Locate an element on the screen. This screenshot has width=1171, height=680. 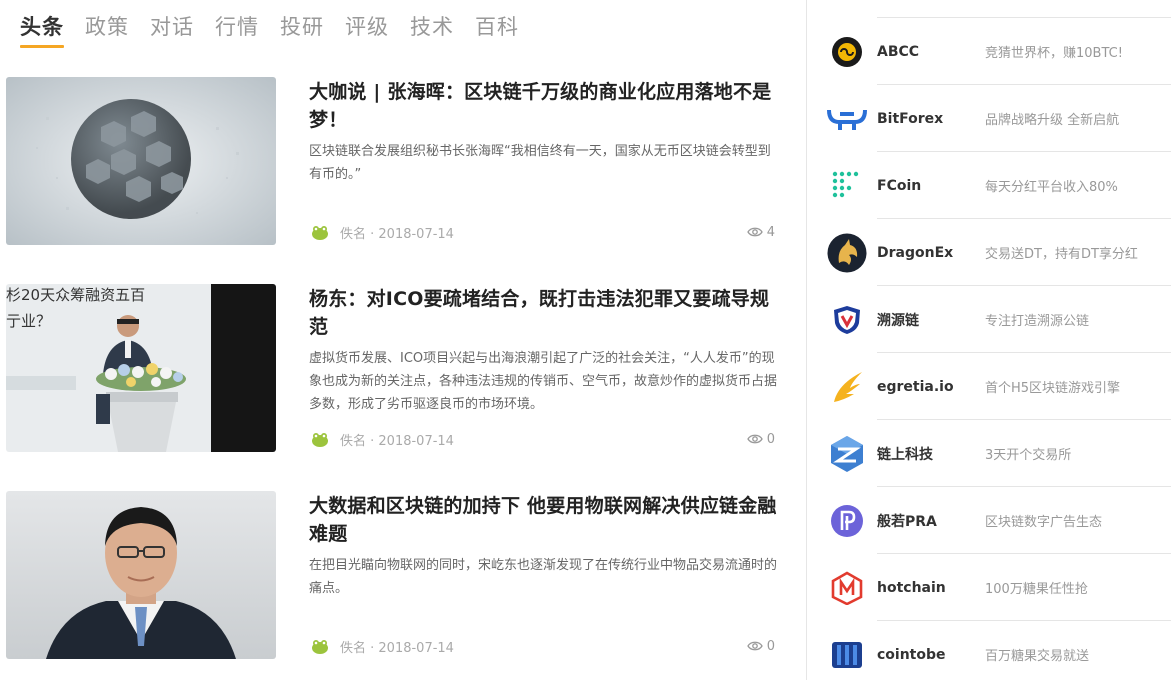
exchange-slogan: 每天分红平台收入80% is located at coordinates (1051, 187).